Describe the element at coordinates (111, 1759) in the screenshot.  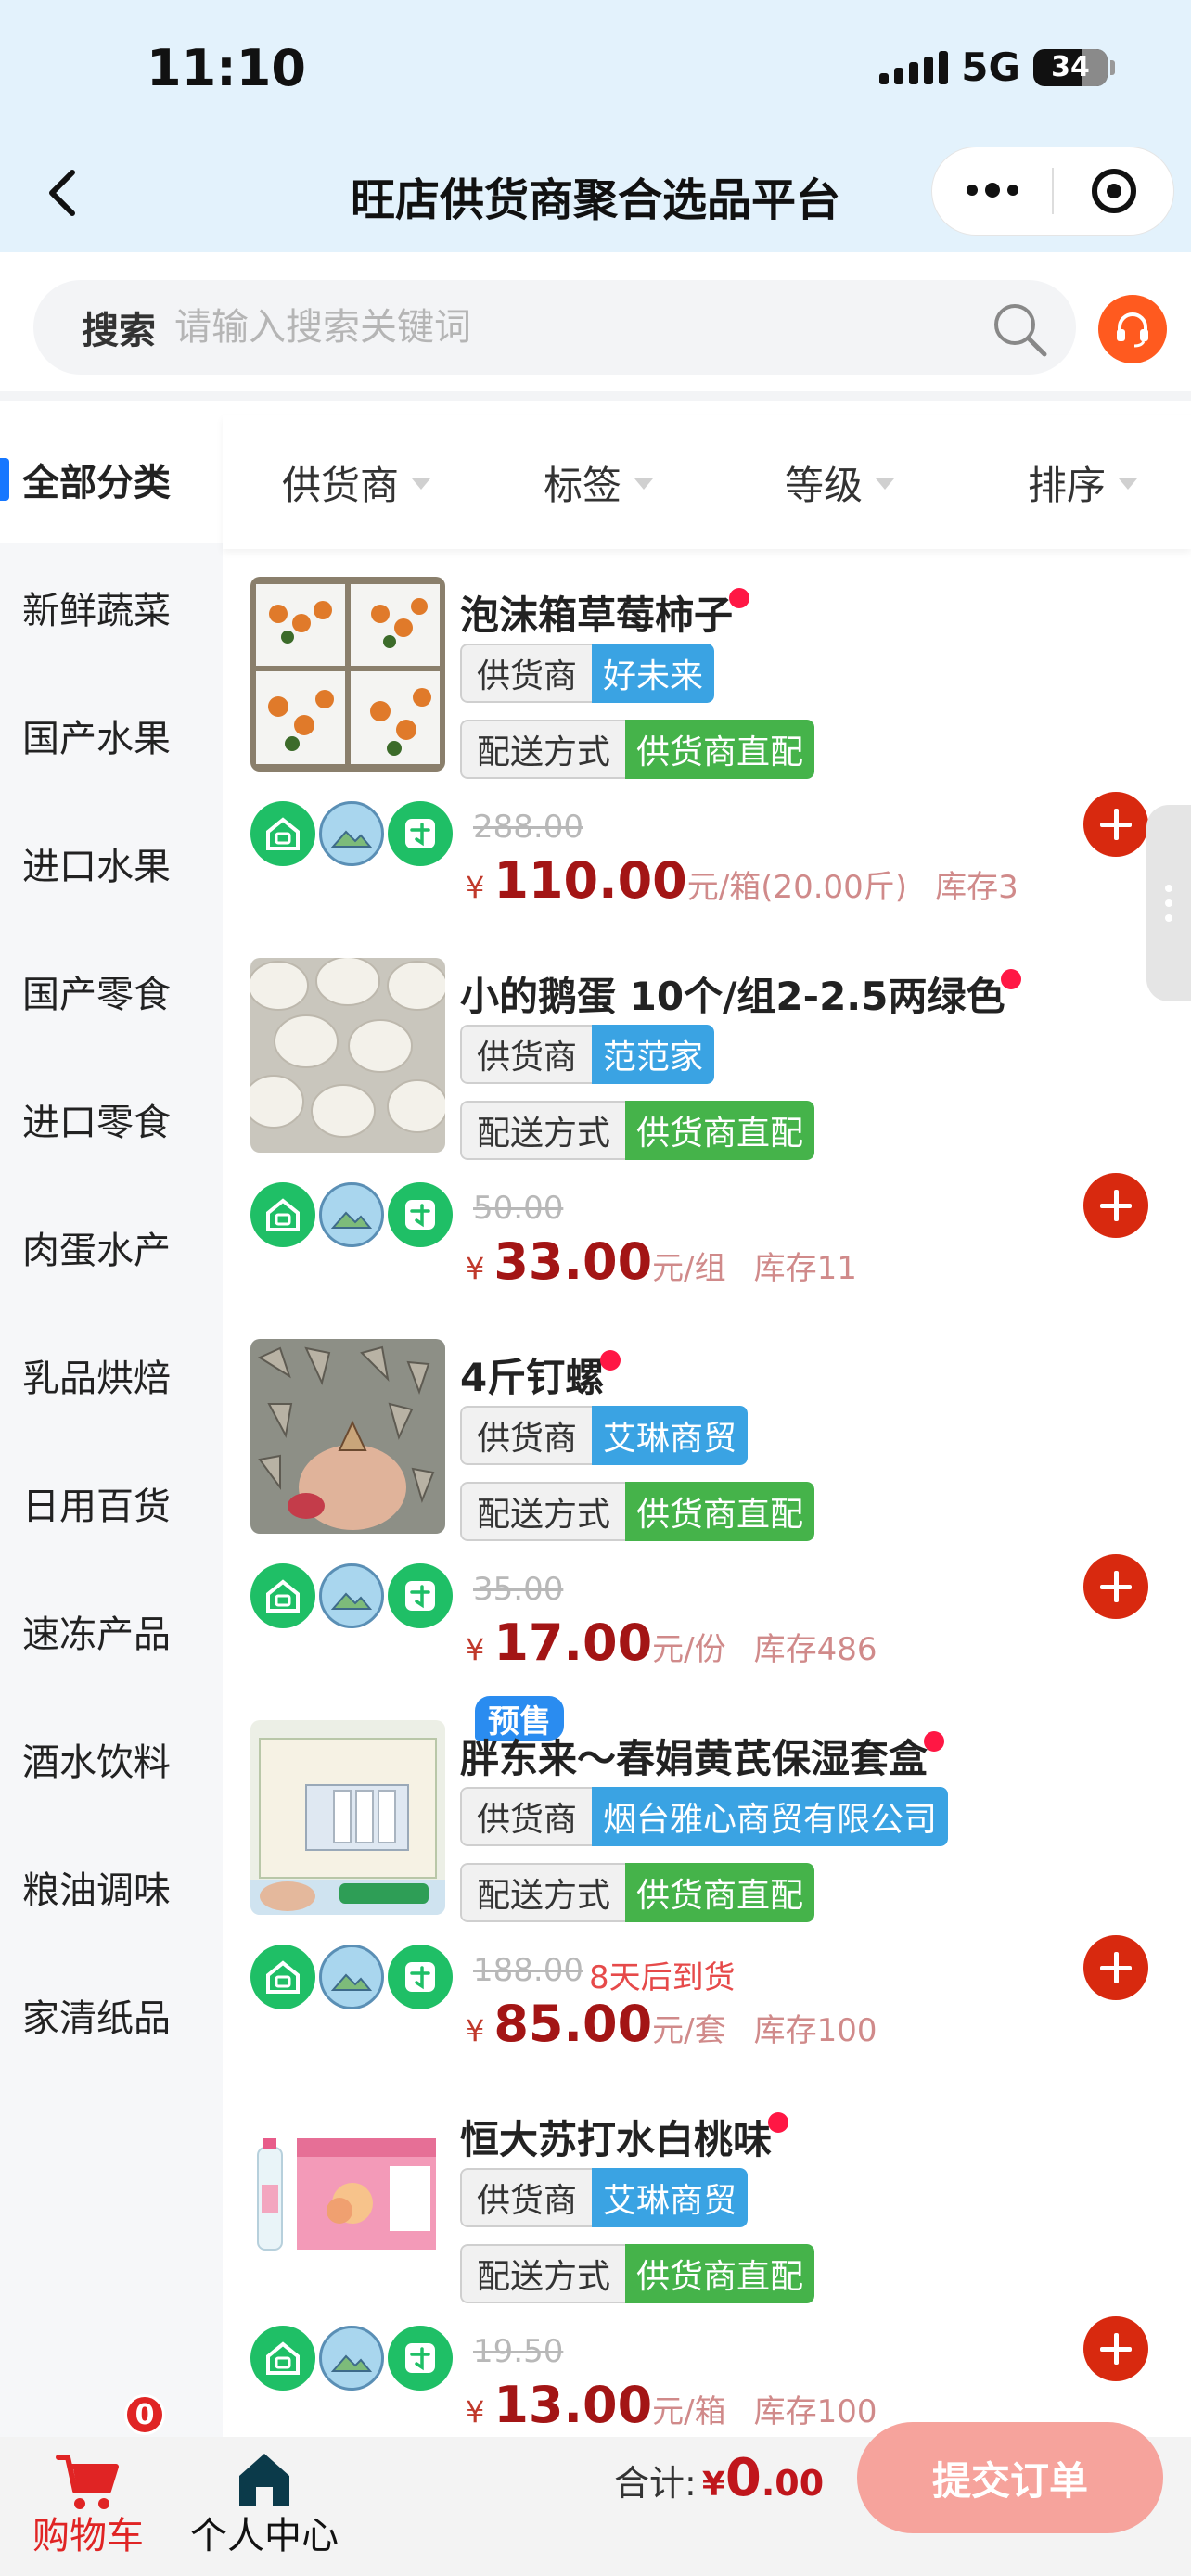
I see `sidebar-item-drinks: 酒水饮料` at that location.